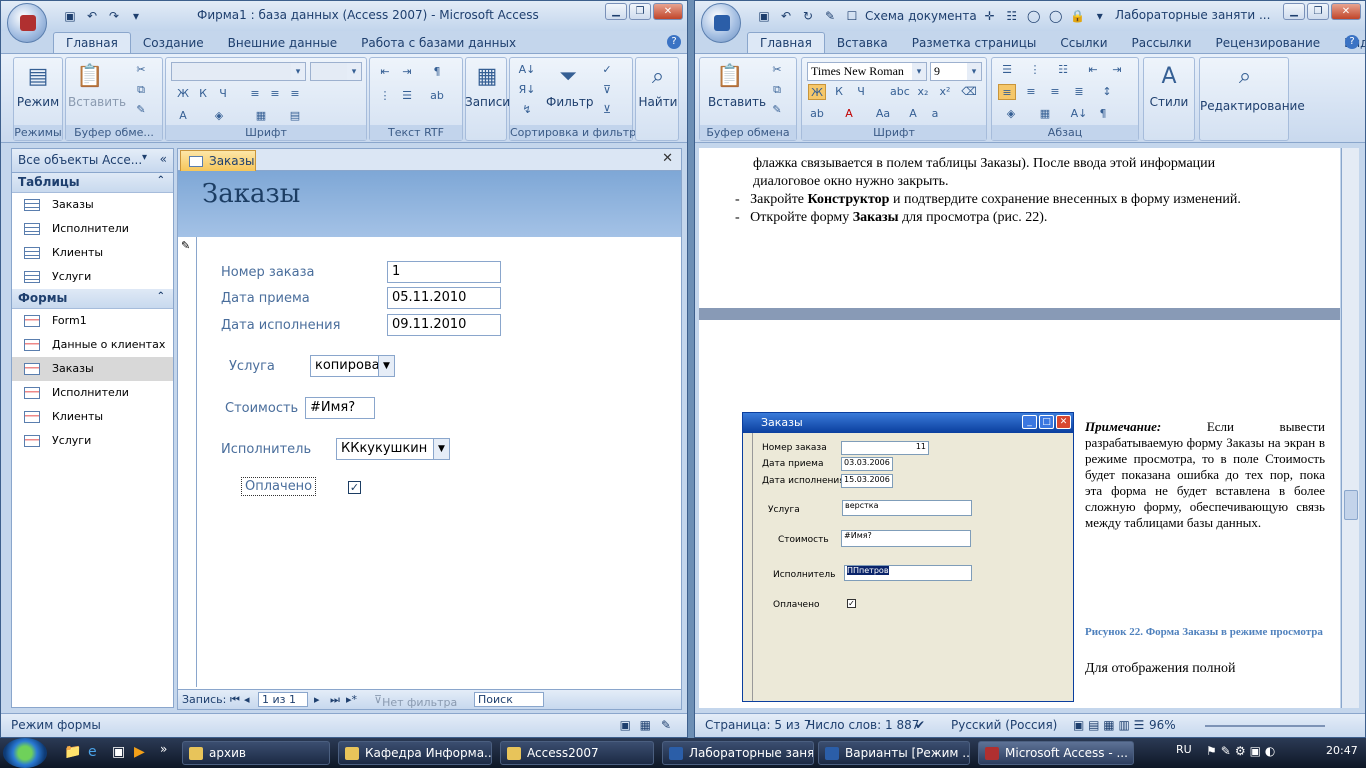 This screenshot has width=1366, height=768. Describe the element at coordinates (92, 16) in the screenshot. I see `undo-icon: ↶` at that location.